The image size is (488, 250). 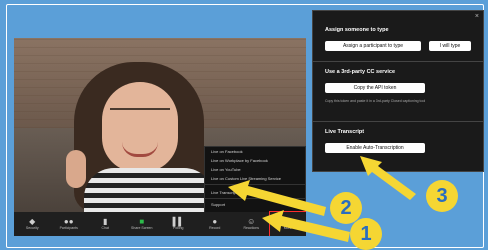 I want to click on arrow-to-live-transcript, so click(x=277, y=198).